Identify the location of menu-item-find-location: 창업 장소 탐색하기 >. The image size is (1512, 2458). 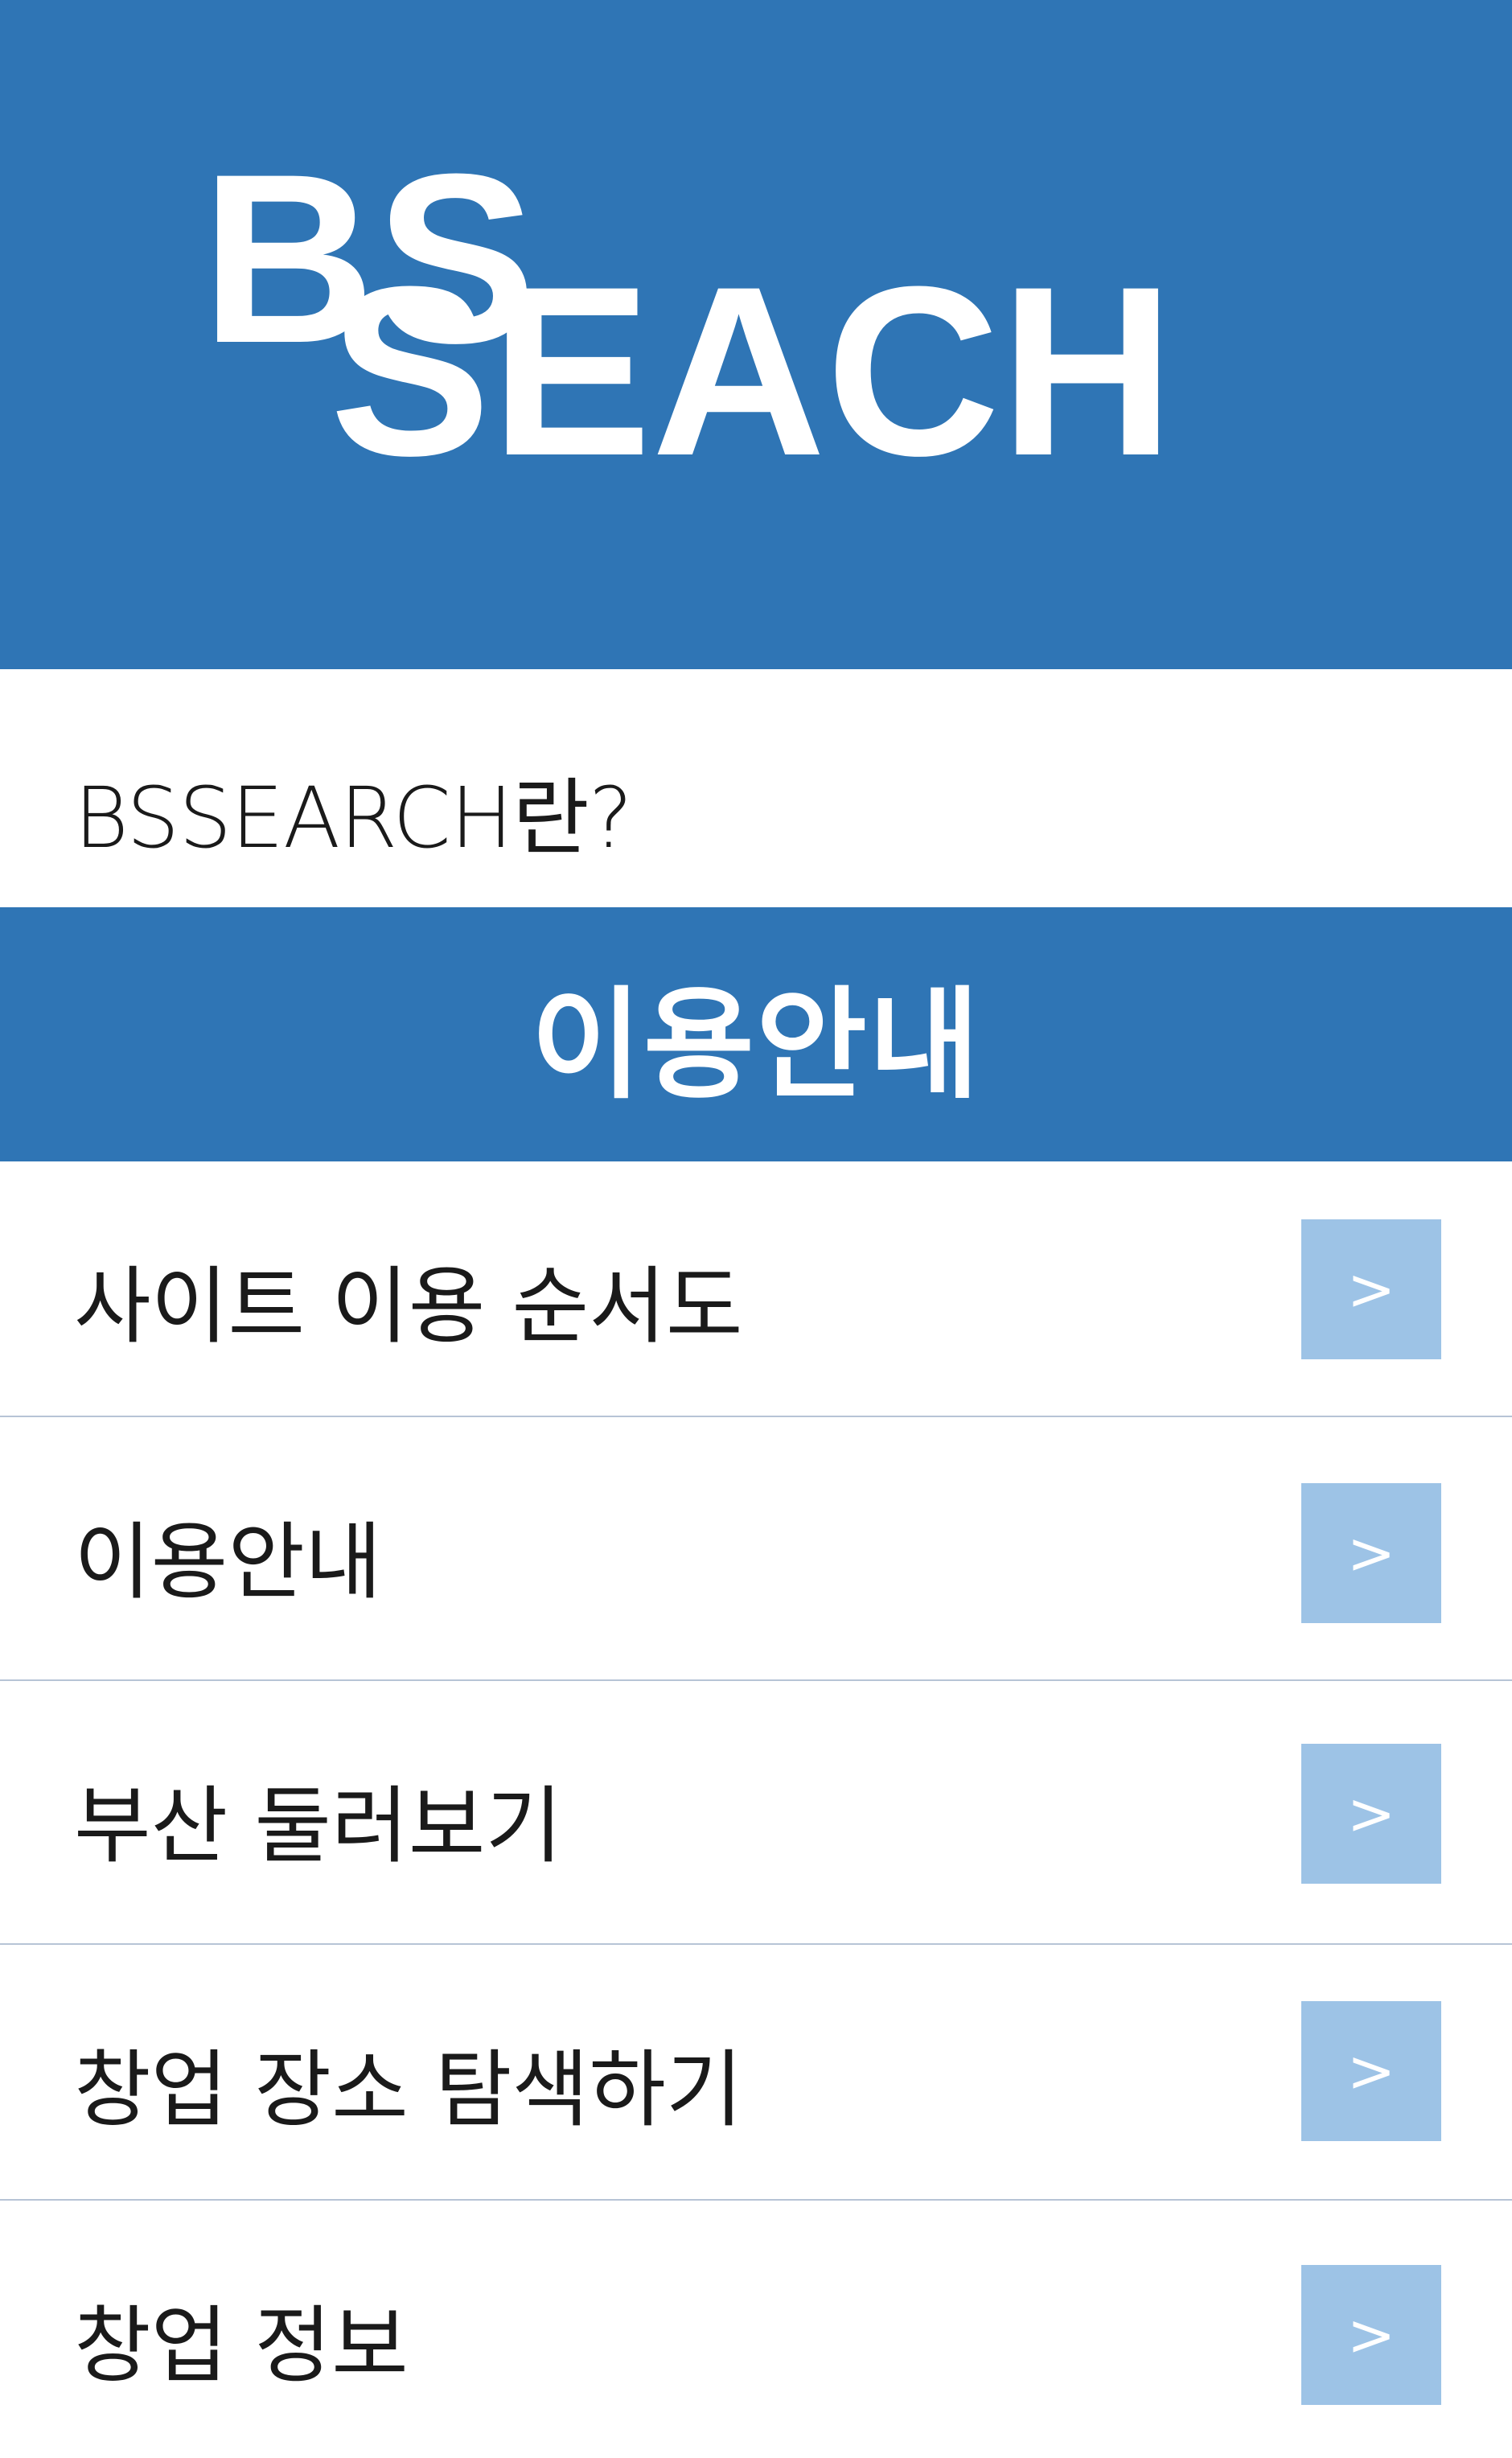
(756, 2073).